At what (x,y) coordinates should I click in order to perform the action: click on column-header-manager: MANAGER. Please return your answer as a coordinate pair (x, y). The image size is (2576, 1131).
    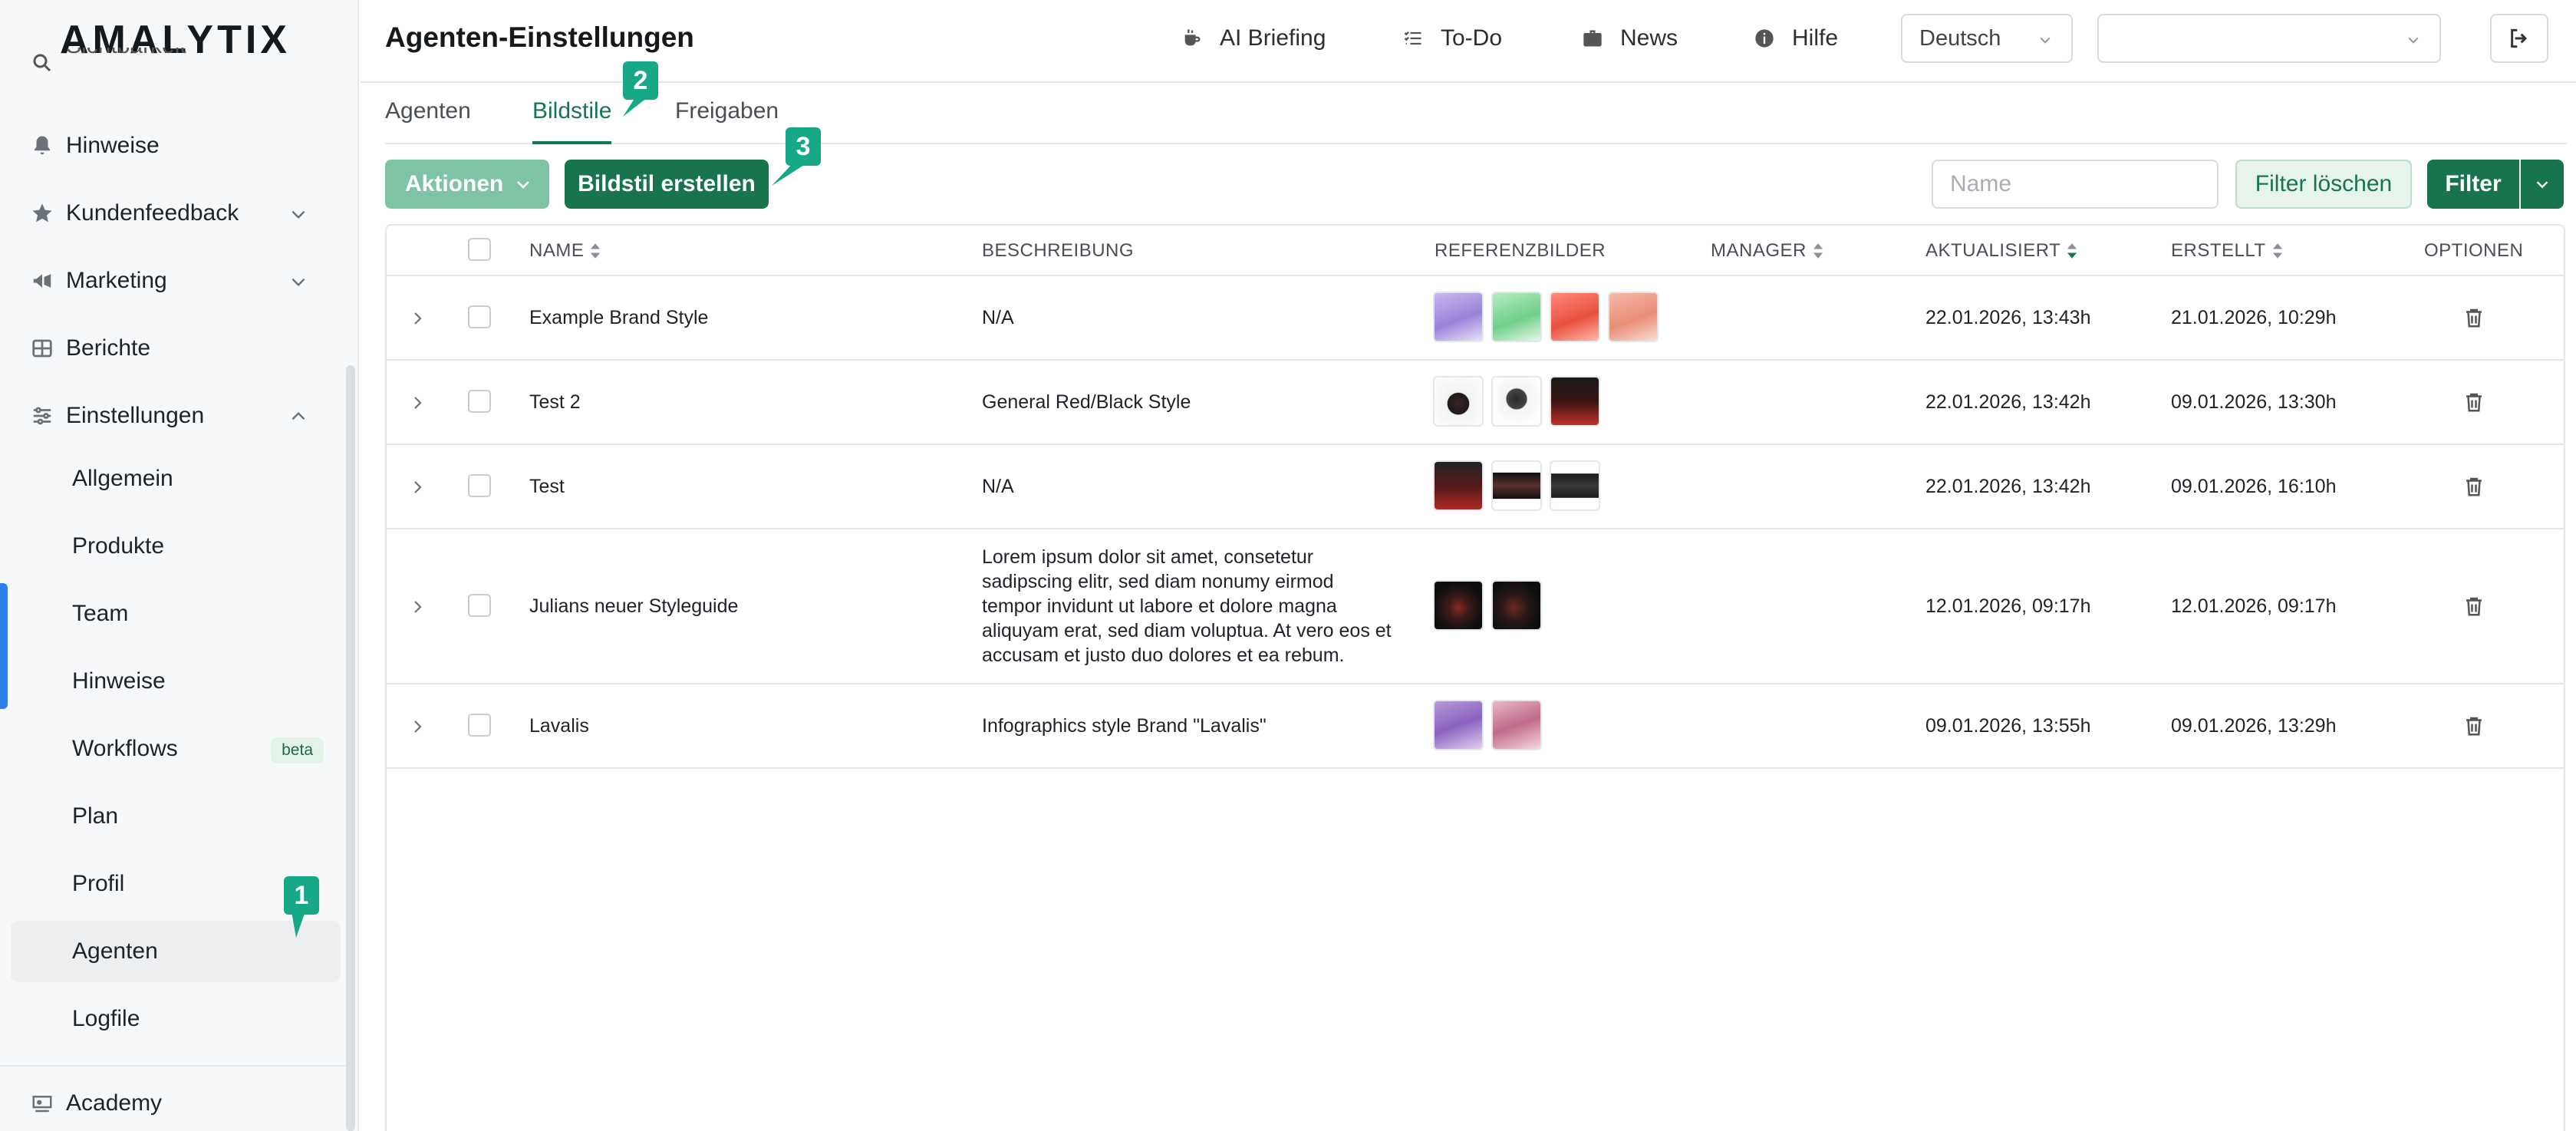
    Looking at the image, I should click on (1768, 251).